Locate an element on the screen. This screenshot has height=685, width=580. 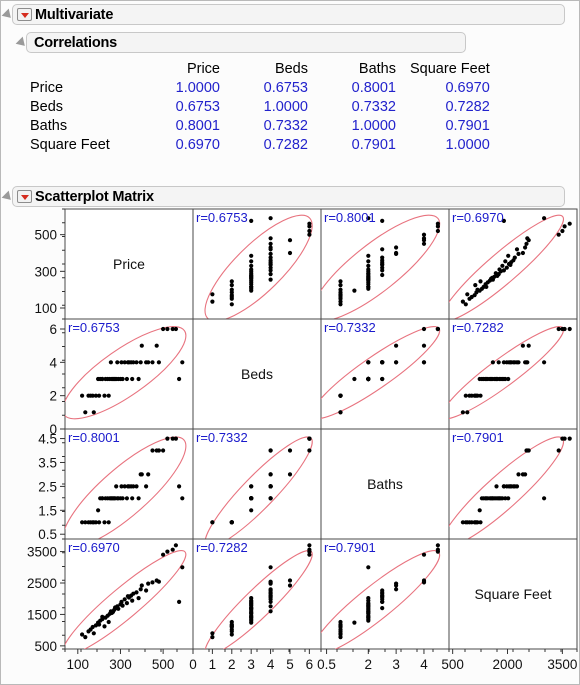
correlation-value: 0.6753 is located at coordinates (197, 107).